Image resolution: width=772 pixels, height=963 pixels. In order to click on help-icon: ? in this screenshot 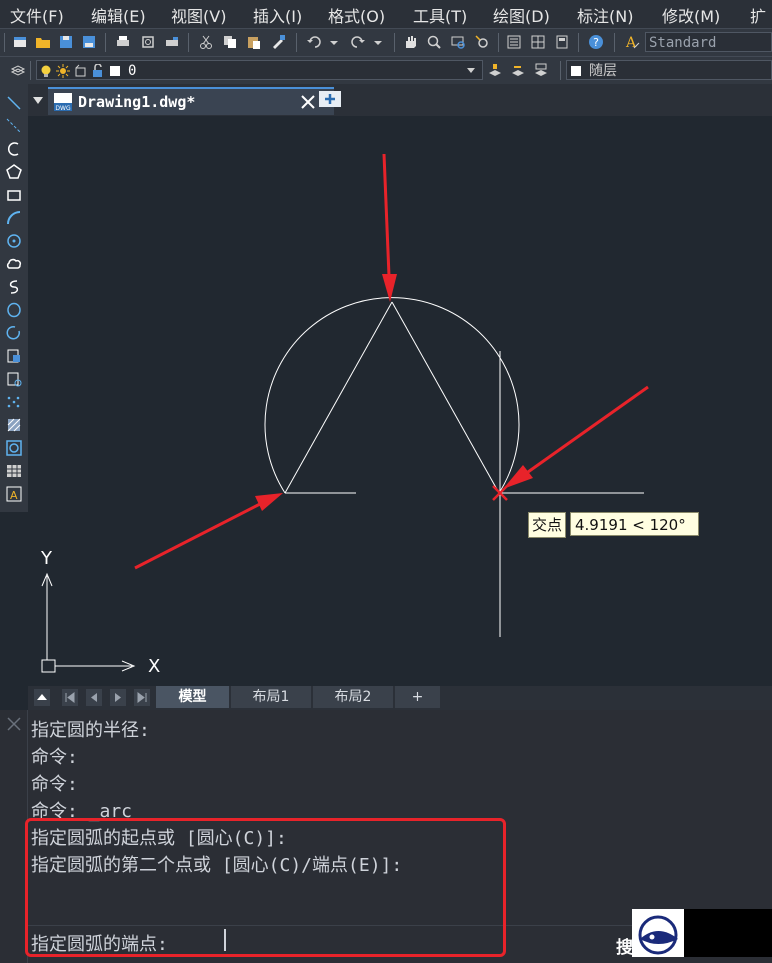, I will do `click(596, 42)`.